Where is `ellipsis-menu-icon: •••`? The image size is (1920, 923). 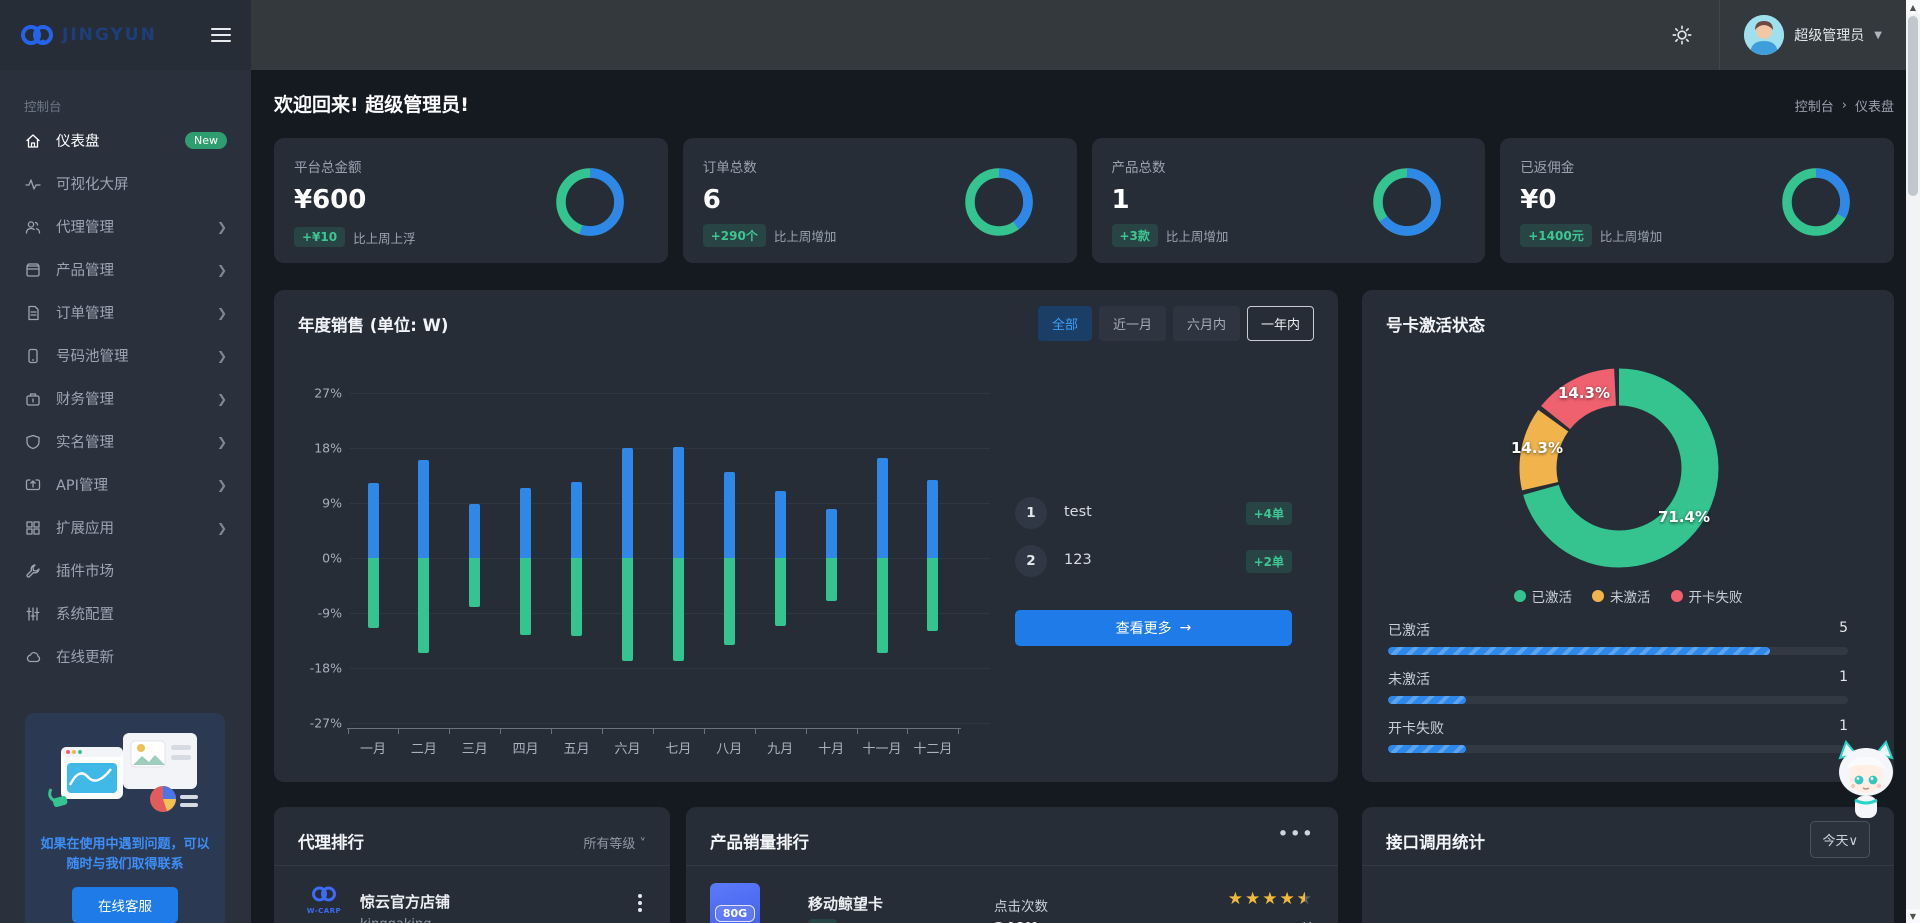 ellipsis-menu-icon: ••• is located at coordinates (1295, 834).